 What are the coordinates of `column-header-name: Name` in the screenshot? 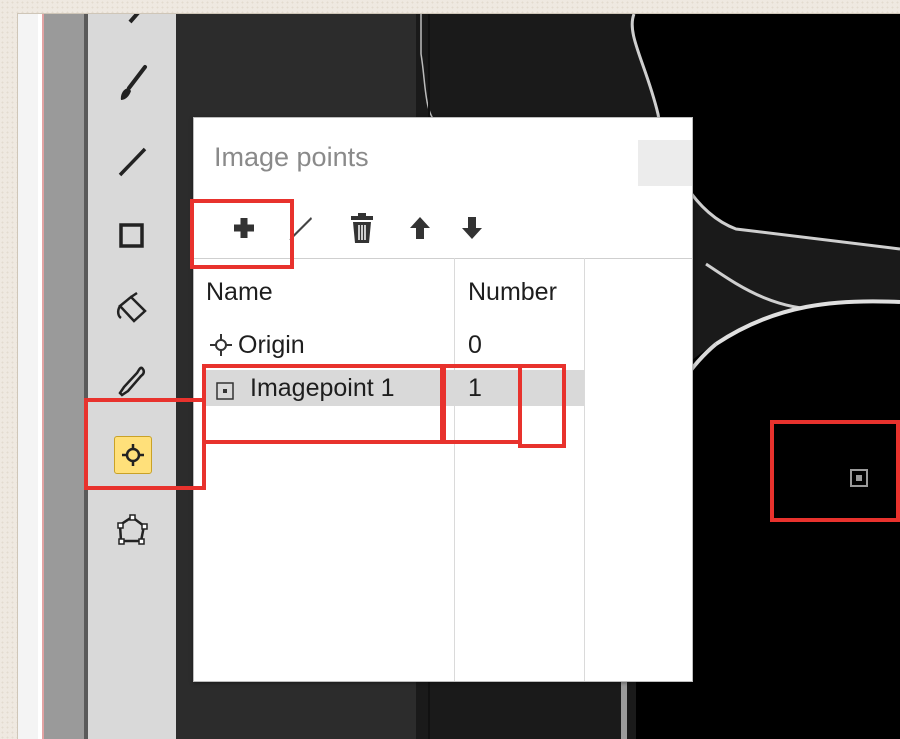 It's located at (239, 292).